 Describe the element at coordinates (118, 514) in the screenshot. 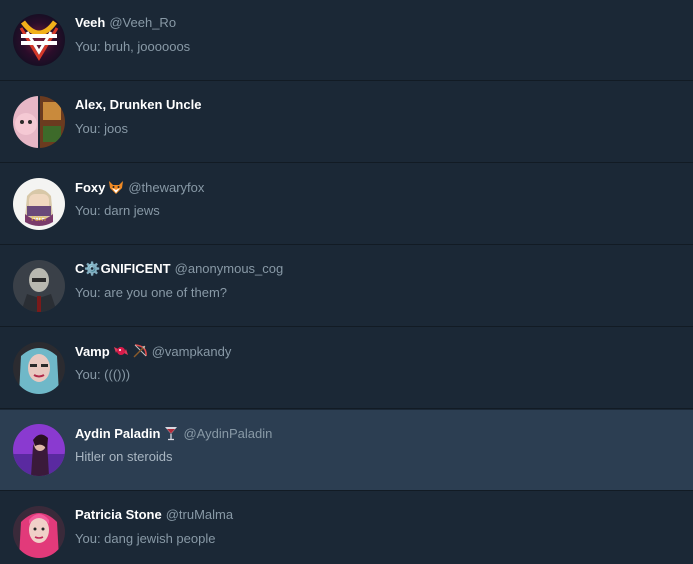

I see `display-name: Patricia Stone` at that location.